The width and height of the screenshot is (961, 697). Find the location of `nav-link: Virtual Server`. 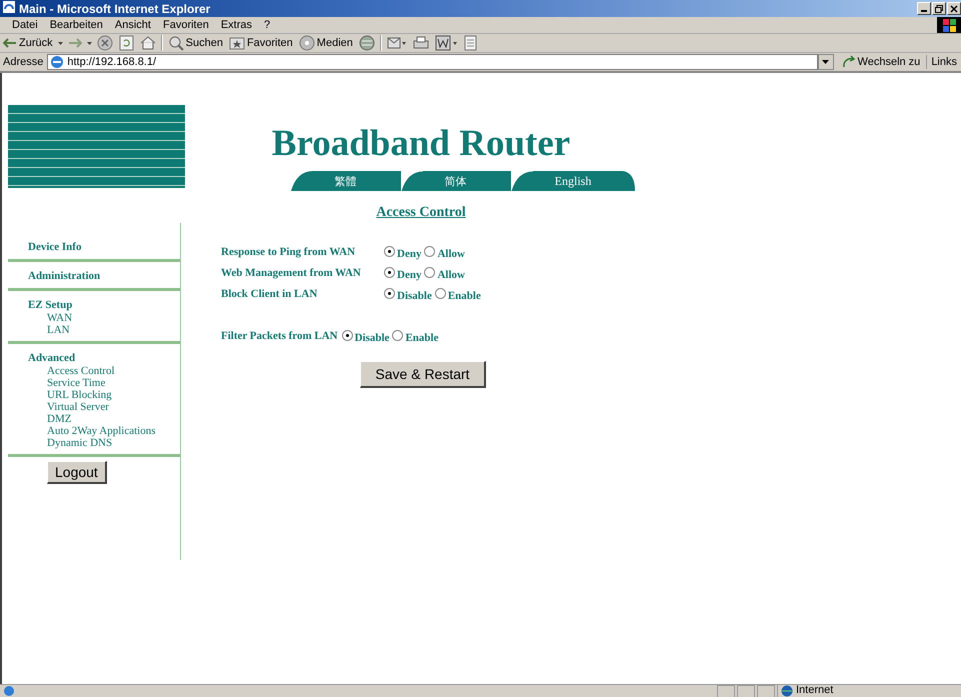

nav-link: Virtual Server is located at coordinates (104, 407).